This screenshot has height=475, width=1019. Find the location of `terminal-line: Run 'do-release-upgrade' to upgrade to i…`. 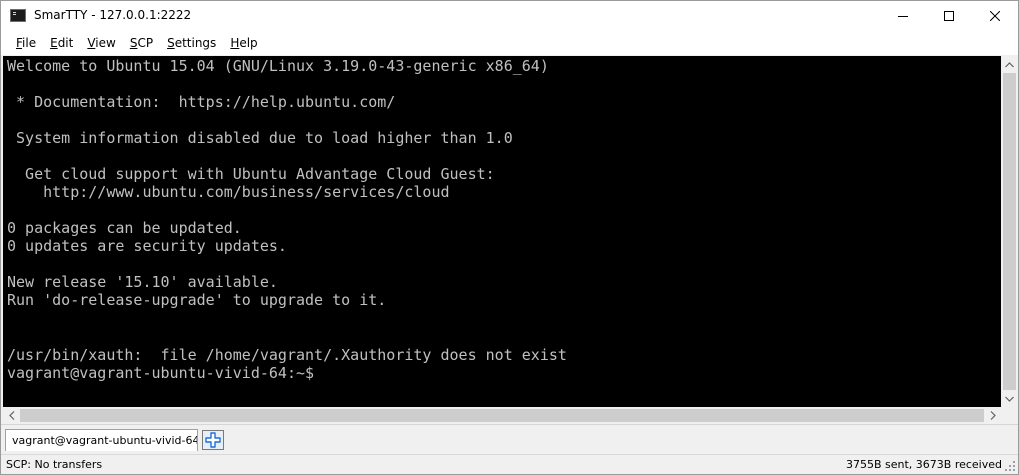

terminal-line: Run 'do-release-upgrade' to upgrade to i… is located at coordinates (197, 300).